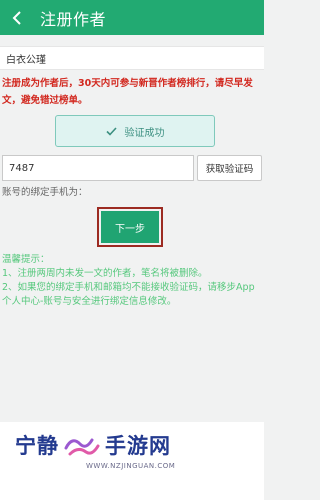 The height and width of the screenshot is (500, 320). What do you see at coordinates (131, 466) in the screenshot?
I see `watermark-url: WWW.NZJINGUAN.COM` at bounding box center [131, 466].